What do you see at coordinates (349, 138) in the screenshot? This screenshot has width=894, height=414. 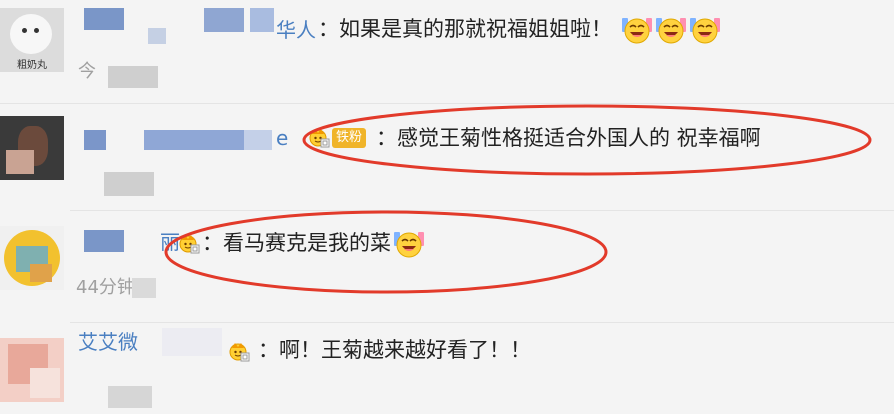 I see `fan-badge: 铁粉` at bounding box center [349, 138].